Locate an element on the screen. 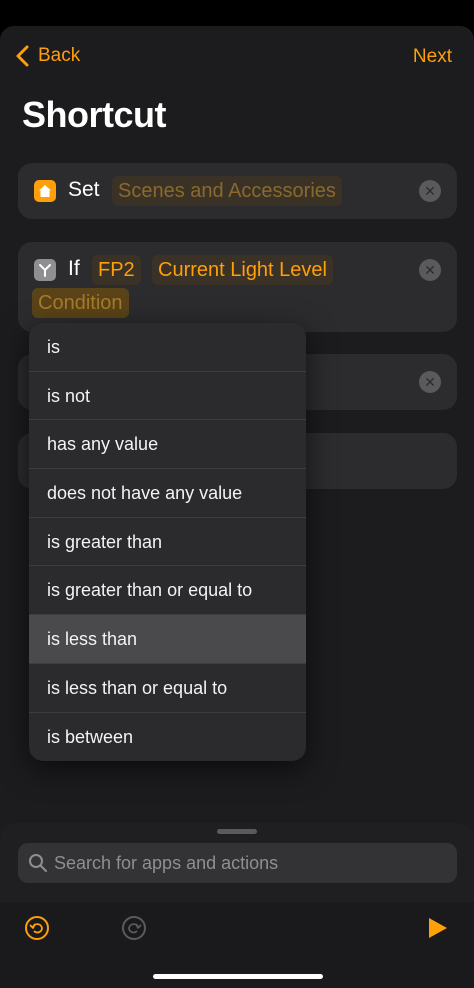  page-title: Shortcut is located at coordinates (94, 114).